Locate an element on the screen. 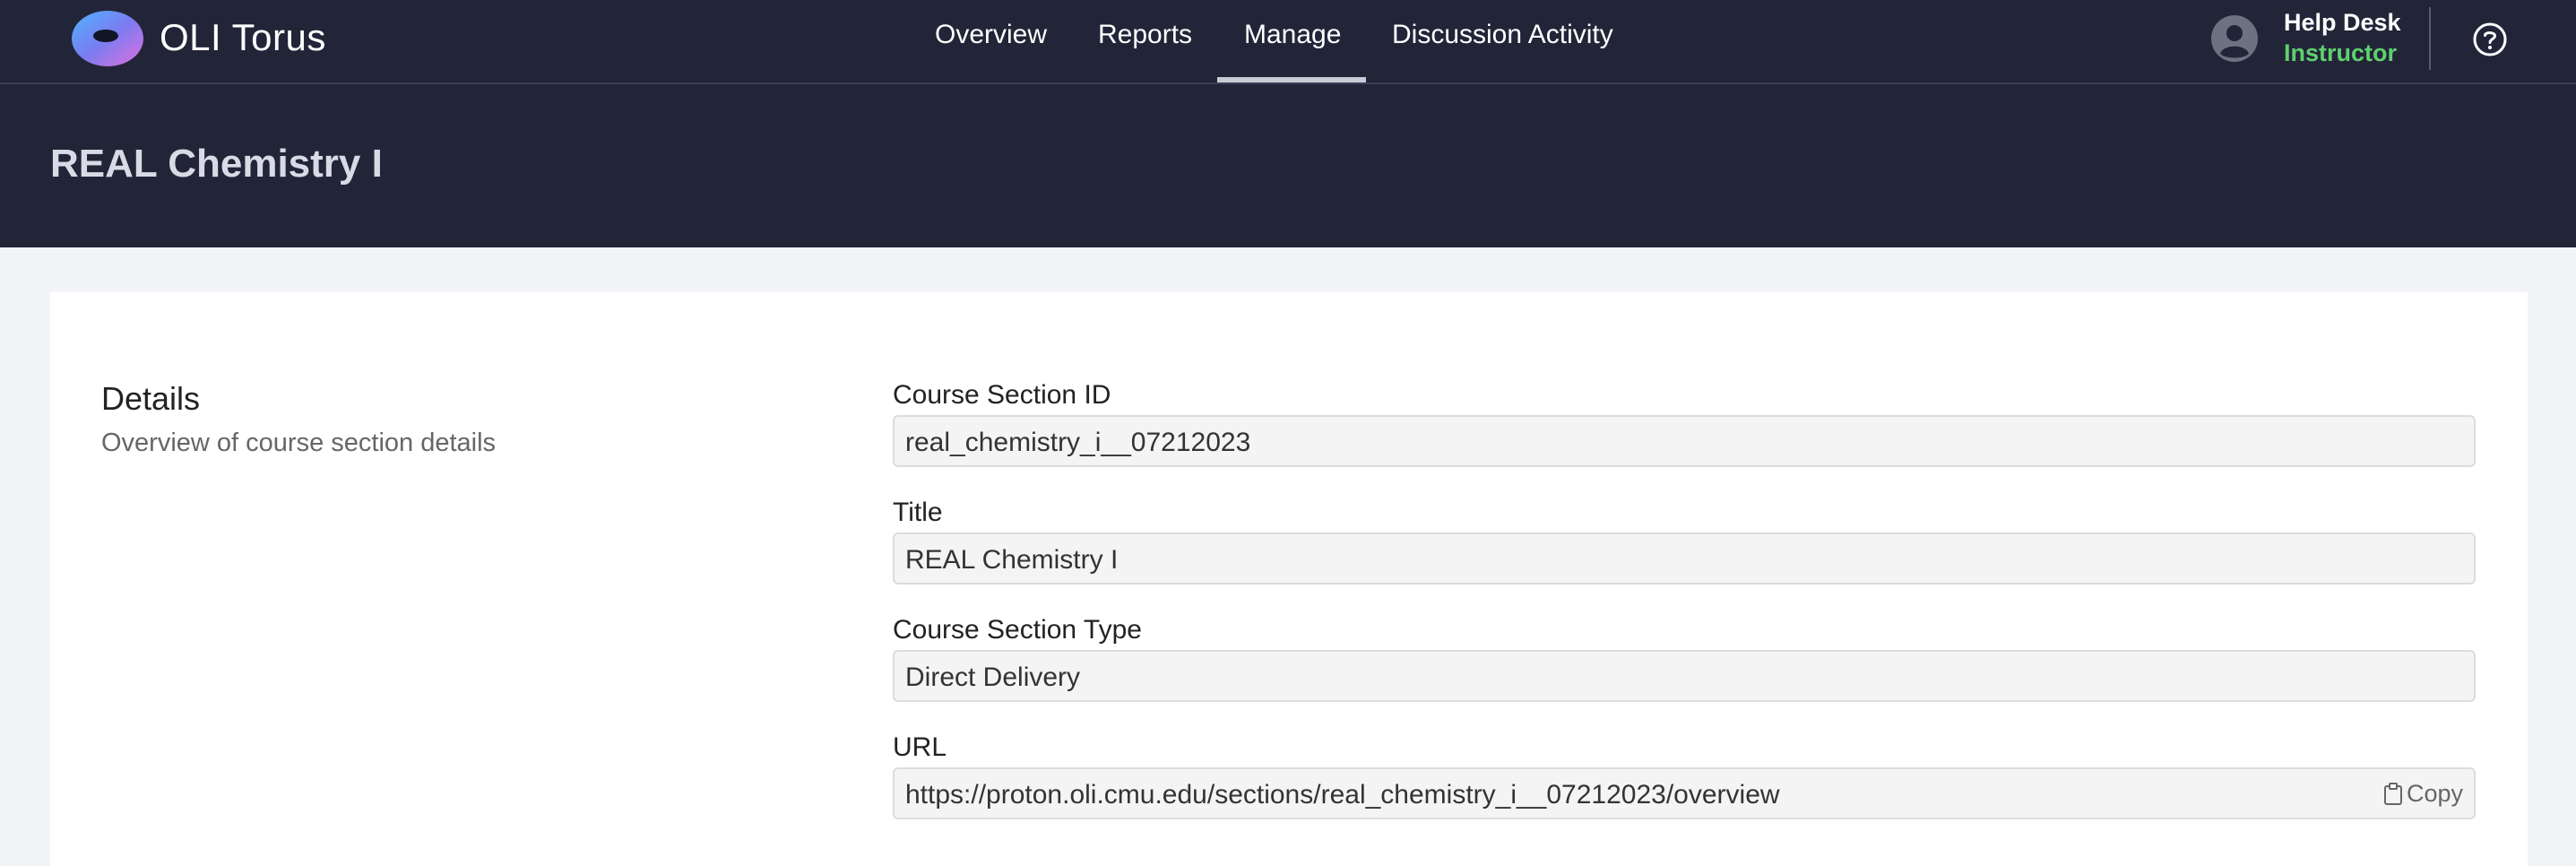  copy-url-button: Copy is located at coordinates (2423, 794).